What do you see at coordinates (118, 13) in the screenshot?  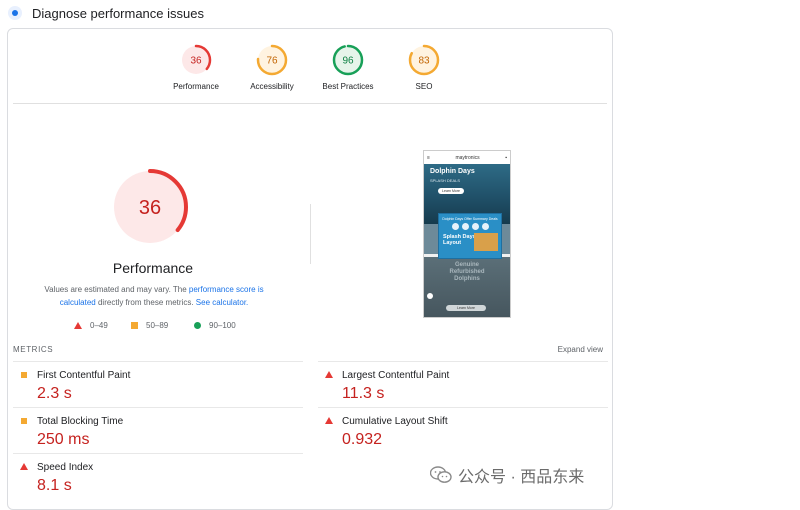 I see `page-title: Diagnose performance issues` at bounding box center [118, 13].